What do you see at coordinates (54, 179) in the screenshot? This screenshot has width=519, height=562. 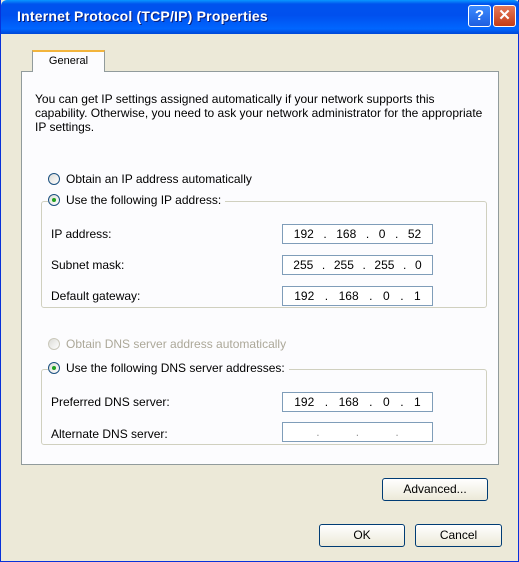 I see `radio-button-icon` at bounding box center [54, 179].